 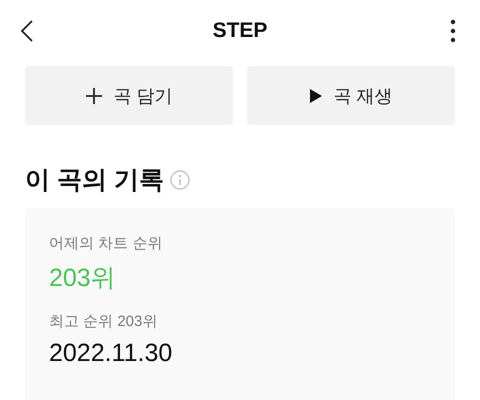 What do you see at coordinates (94, 95) in the screenshot?
I see `plus-icon` at bounding box center [94, 95].